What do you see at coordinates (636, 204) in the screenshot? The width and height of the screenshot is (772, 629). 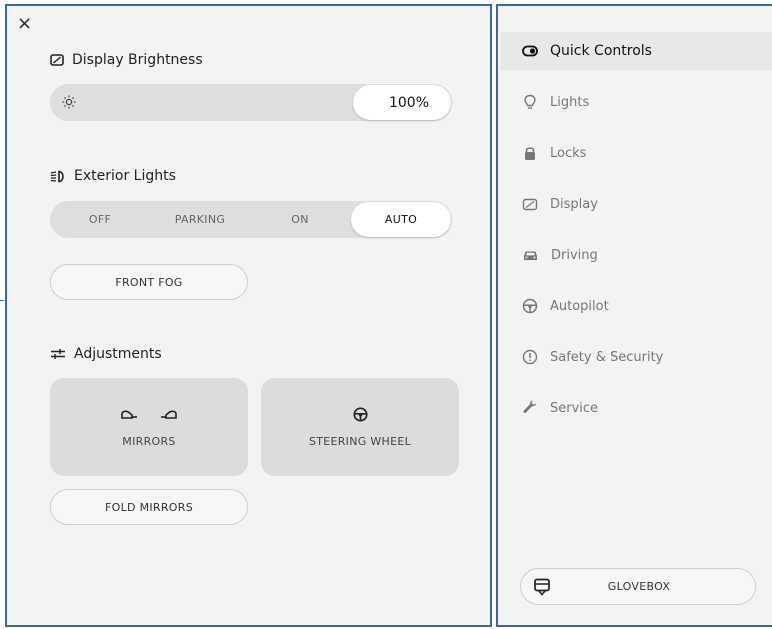 I see `sidebar-item-display: Display` at bounding box center [636, 204].